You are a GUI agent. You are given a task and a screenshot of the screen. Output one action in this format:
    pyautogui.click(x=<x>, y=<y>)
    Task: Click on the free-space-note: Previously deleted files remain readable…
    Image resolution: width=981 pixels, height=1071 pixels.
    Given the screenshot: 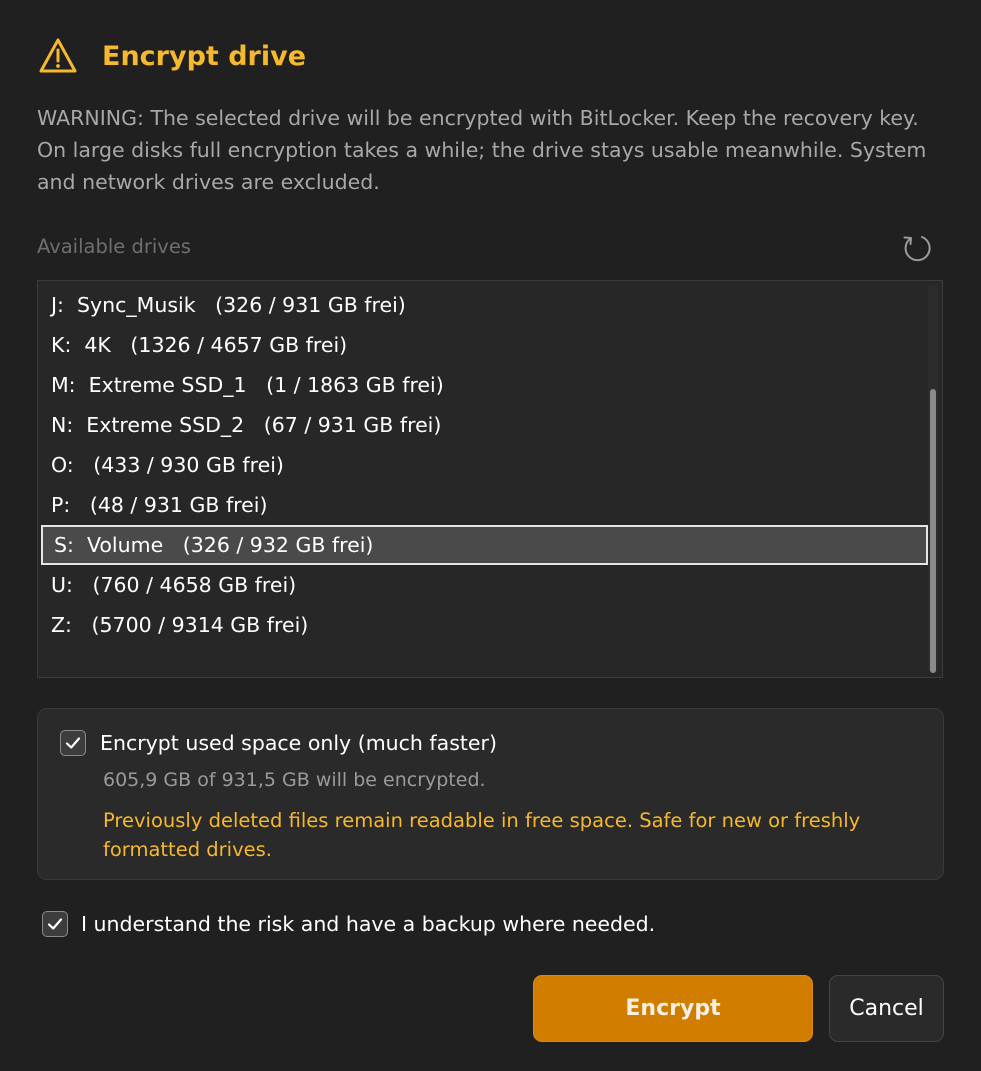 What is the action you would take?
    pyautogui.click(x=482, y=835)
    